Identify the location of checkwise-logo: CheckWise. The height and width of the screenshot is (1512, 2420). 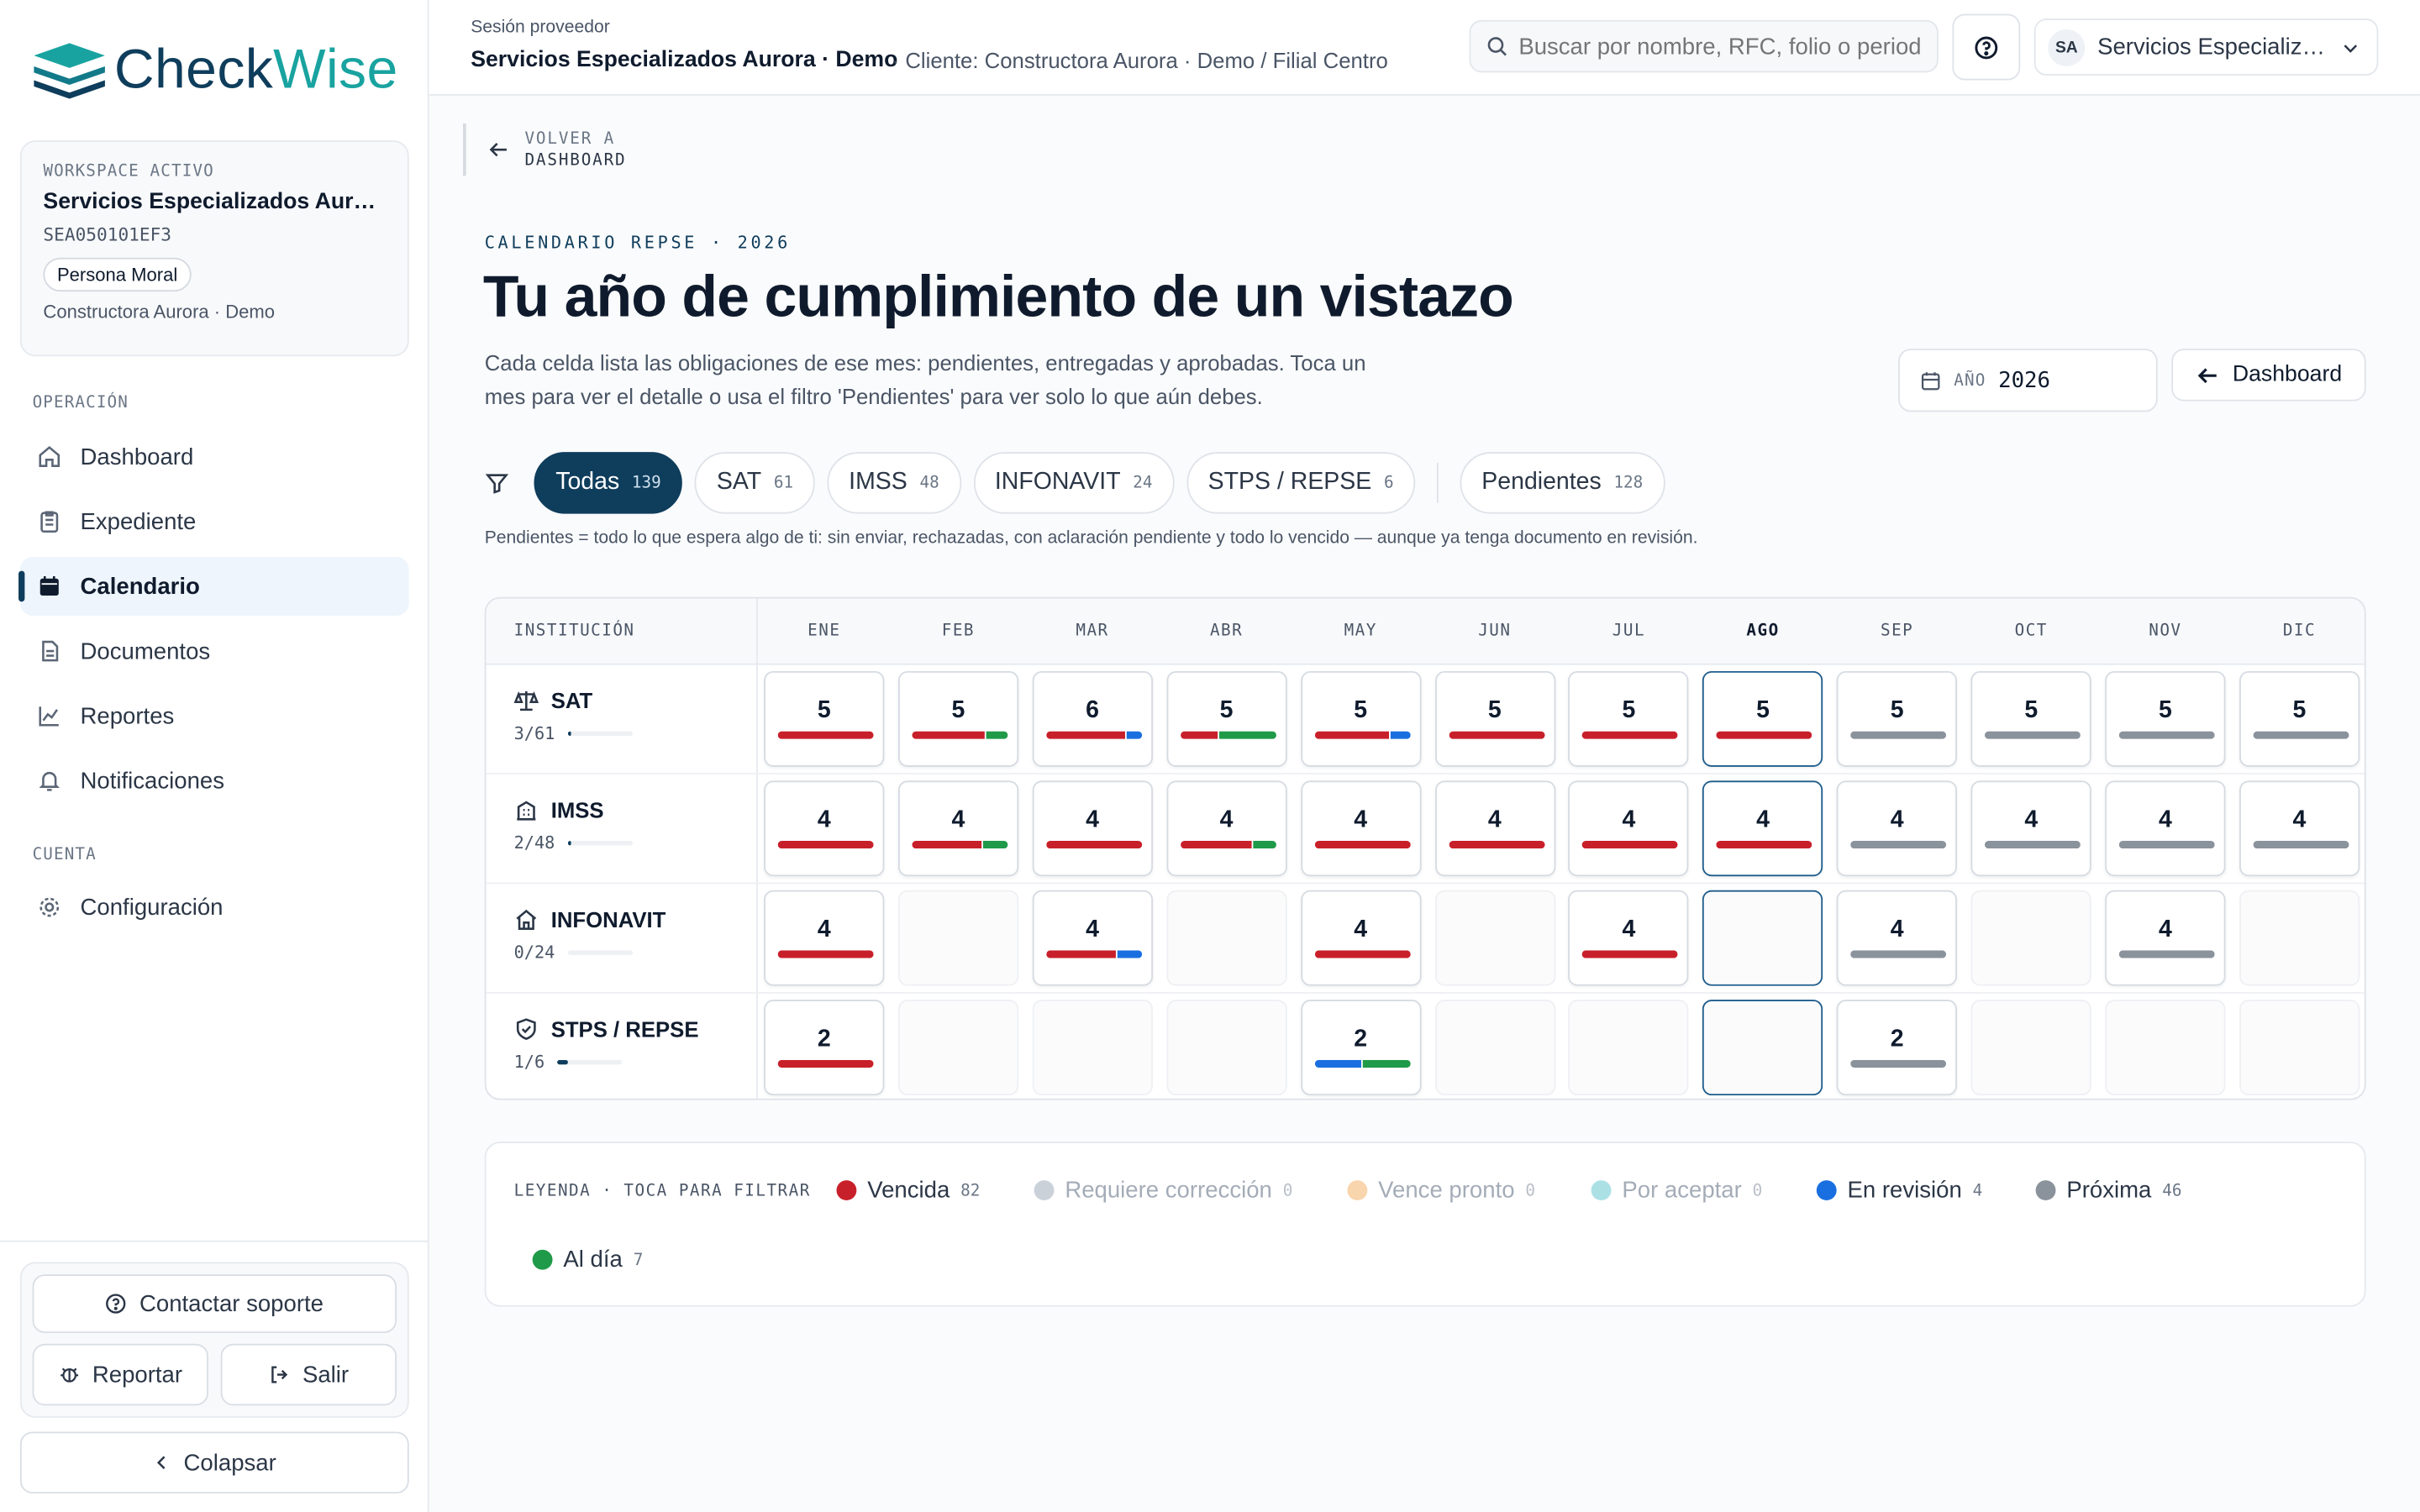
(214, 69).